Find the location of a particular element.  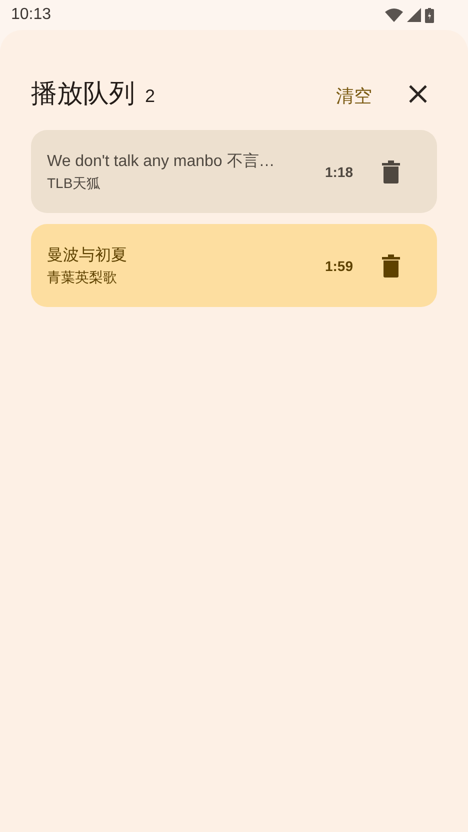

duration: 1:18 is located at coordinates (338, 172).